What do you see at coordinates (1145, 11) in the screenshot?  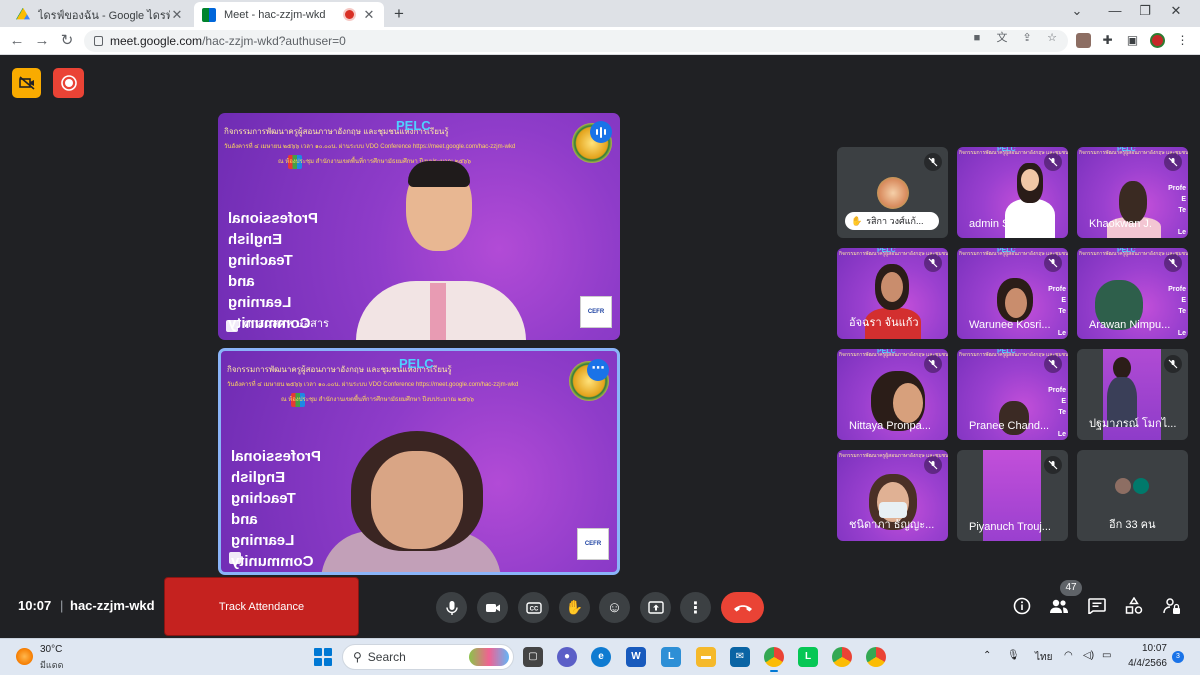 I see `restore-button: ❐` at bounding box center [1145, 11].